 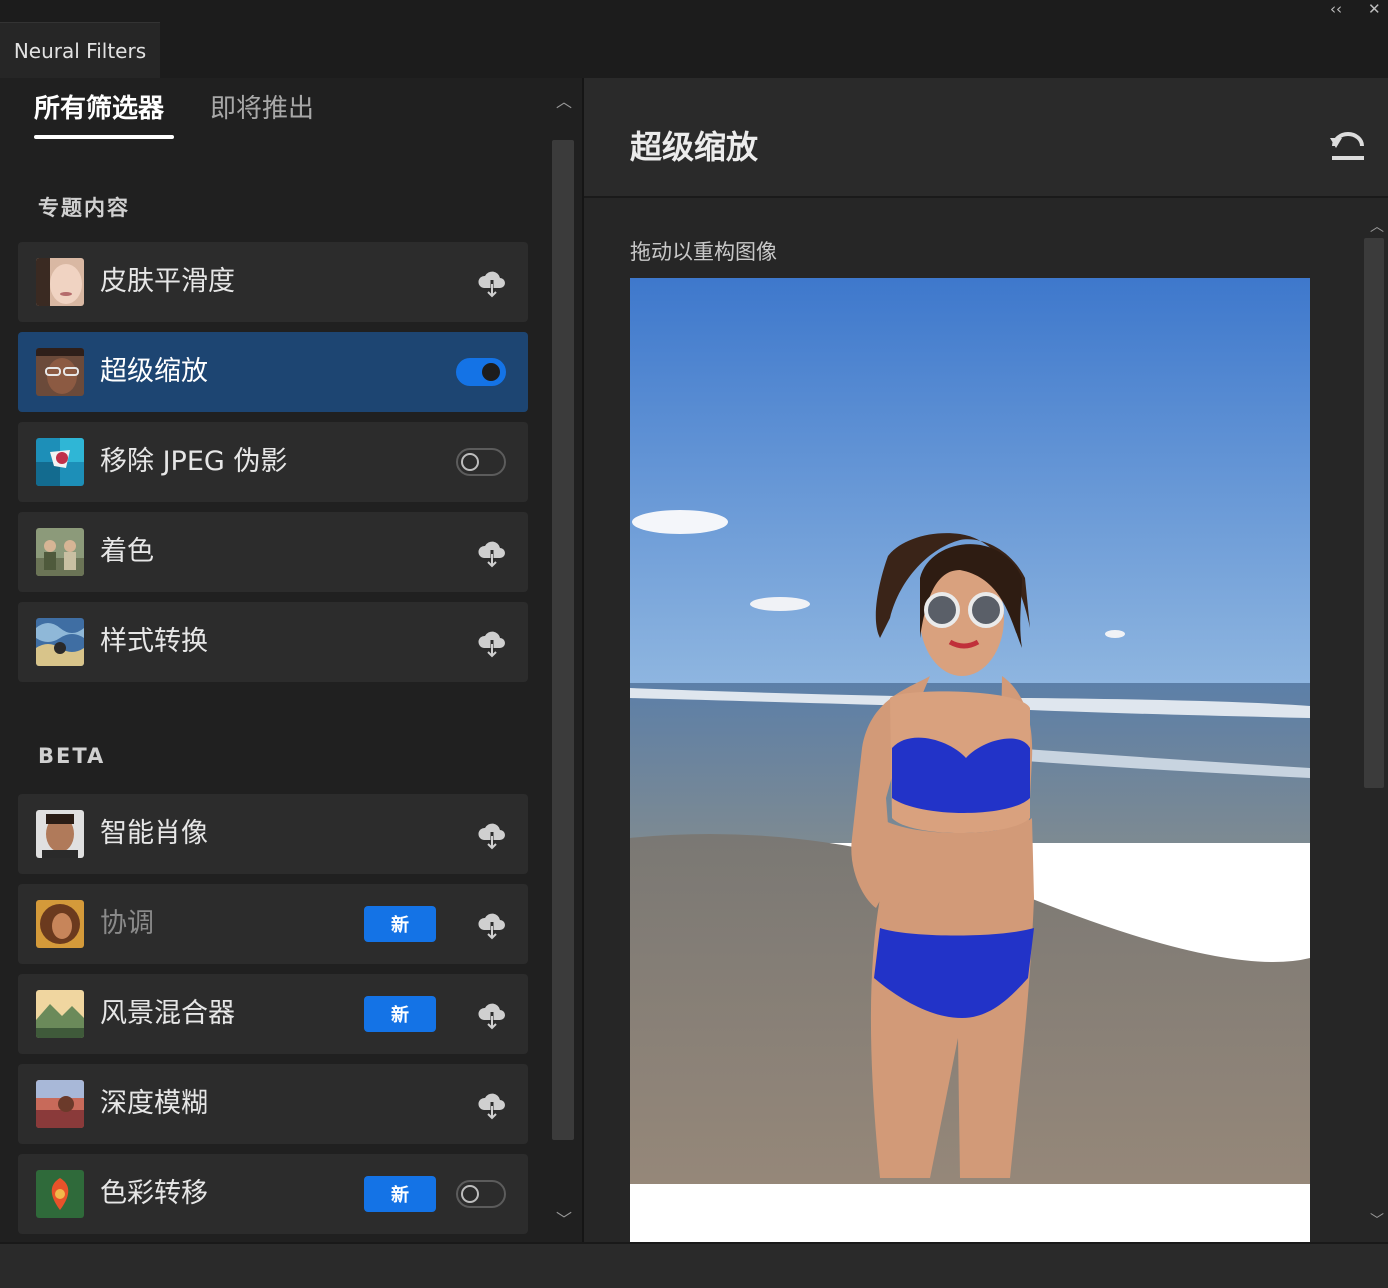 What do you see at coordinates (104, 137) in the screenshot?
I see `active-tab-underline` at bounding box center [104, 137].